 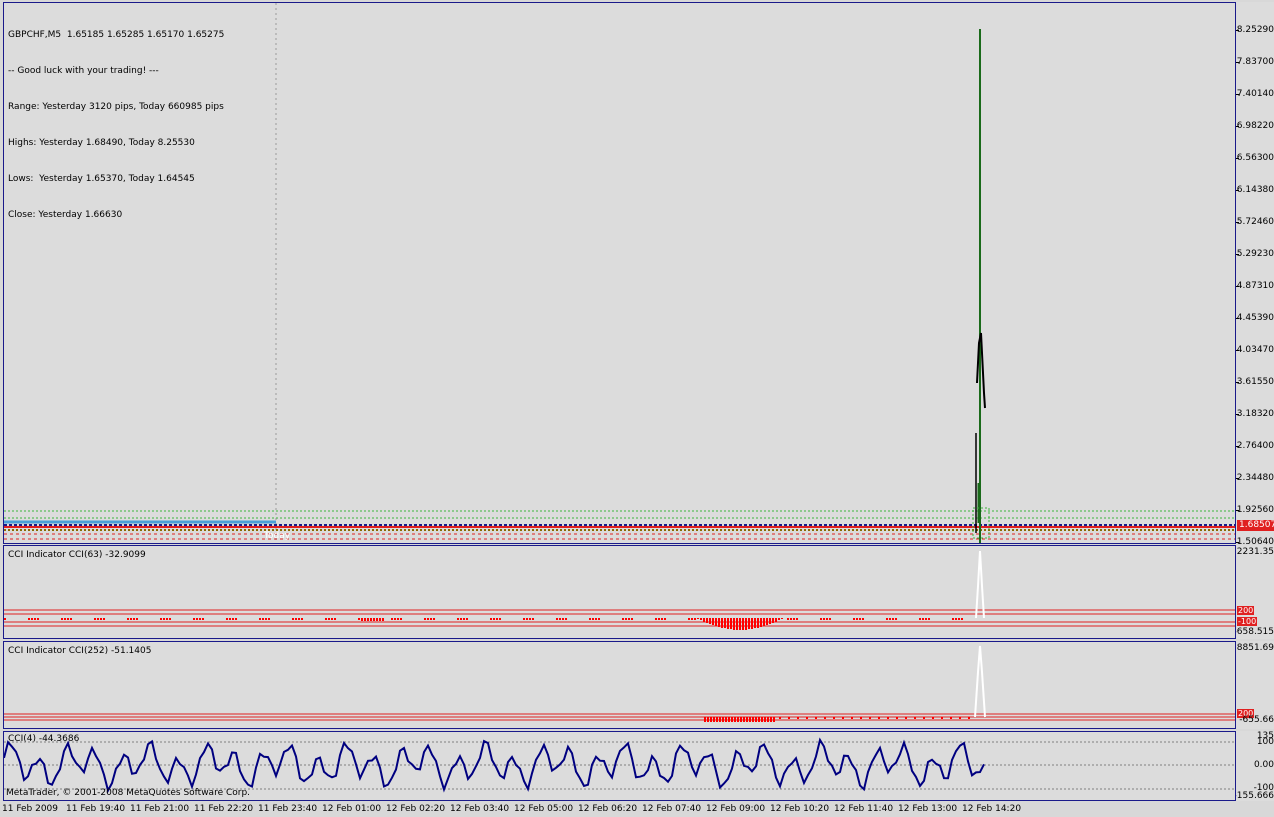 I want to click on price-axis-tick: 2.76400, so click(x=1255, y=446).